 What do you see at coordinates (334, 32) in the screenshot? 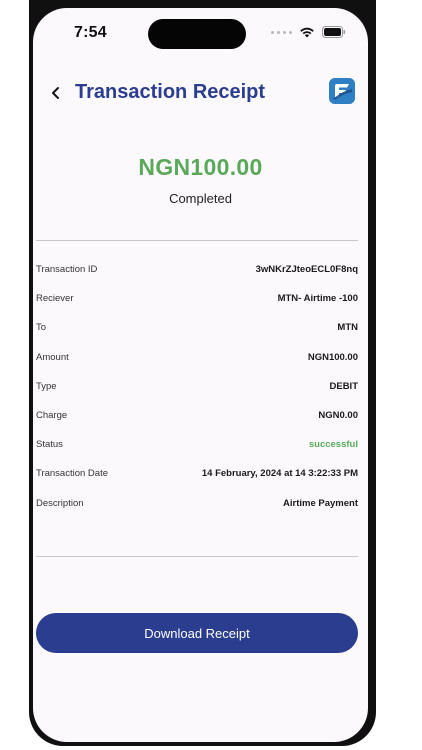
I see `battery-icon` at bounding box center [334, 32].